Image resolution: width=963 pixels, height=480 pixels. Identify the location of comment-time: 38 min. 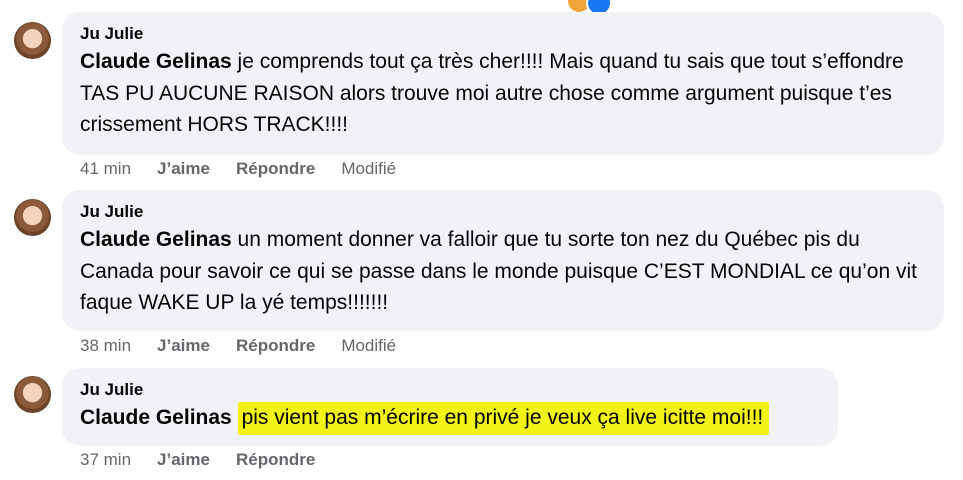
(105, 346).